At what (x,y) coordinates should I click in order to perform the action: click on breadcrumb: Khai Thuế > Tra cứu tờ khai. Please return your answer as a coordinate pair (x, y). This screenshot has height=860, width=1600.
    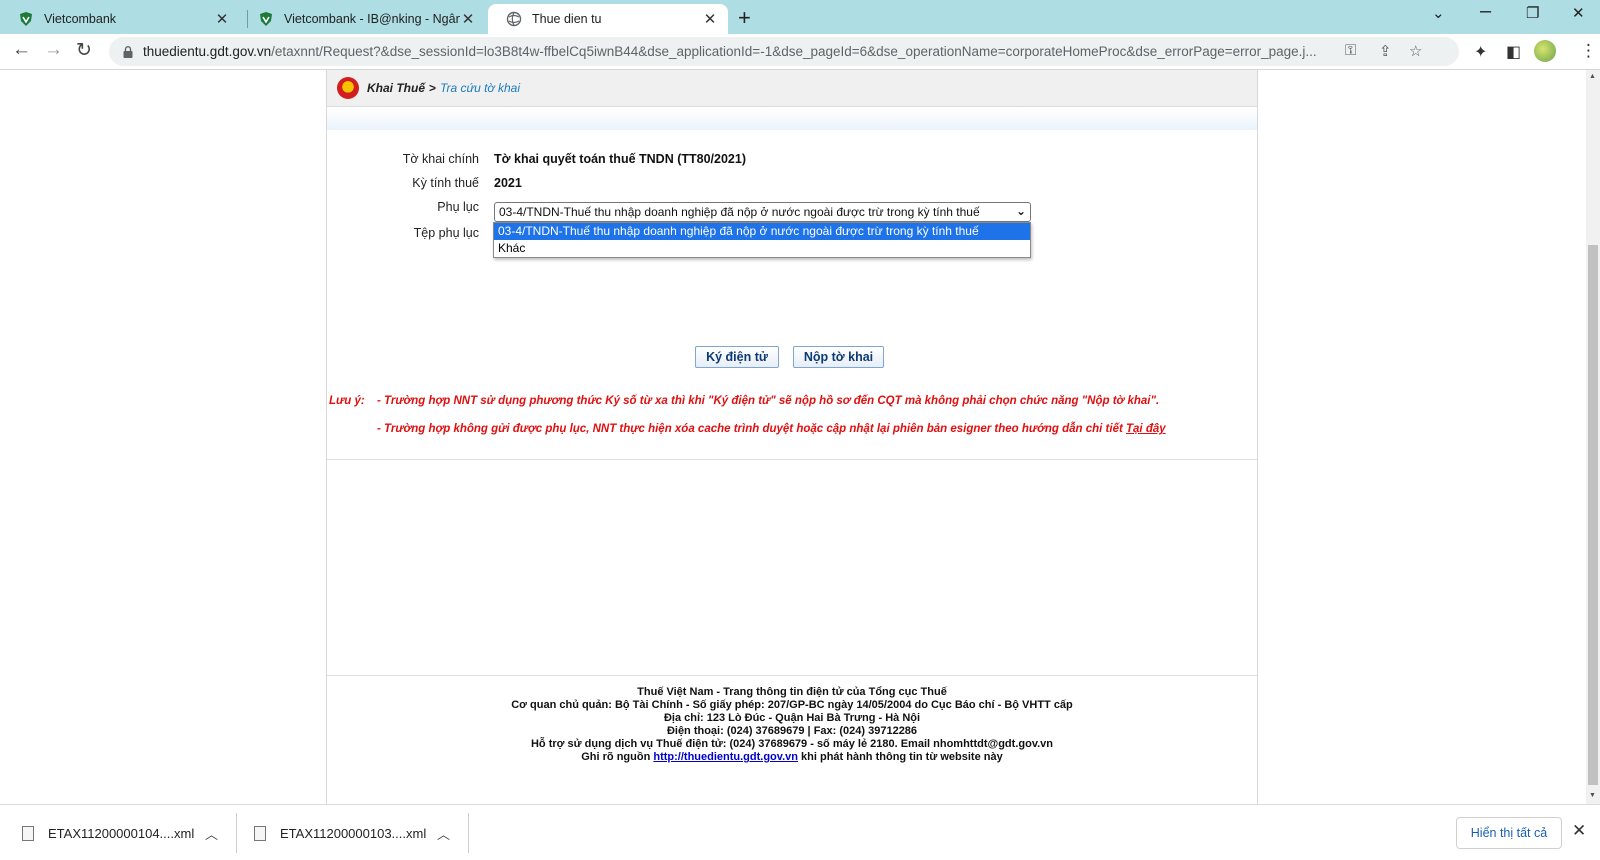
    Looking at the image, I should click on (792, 88).